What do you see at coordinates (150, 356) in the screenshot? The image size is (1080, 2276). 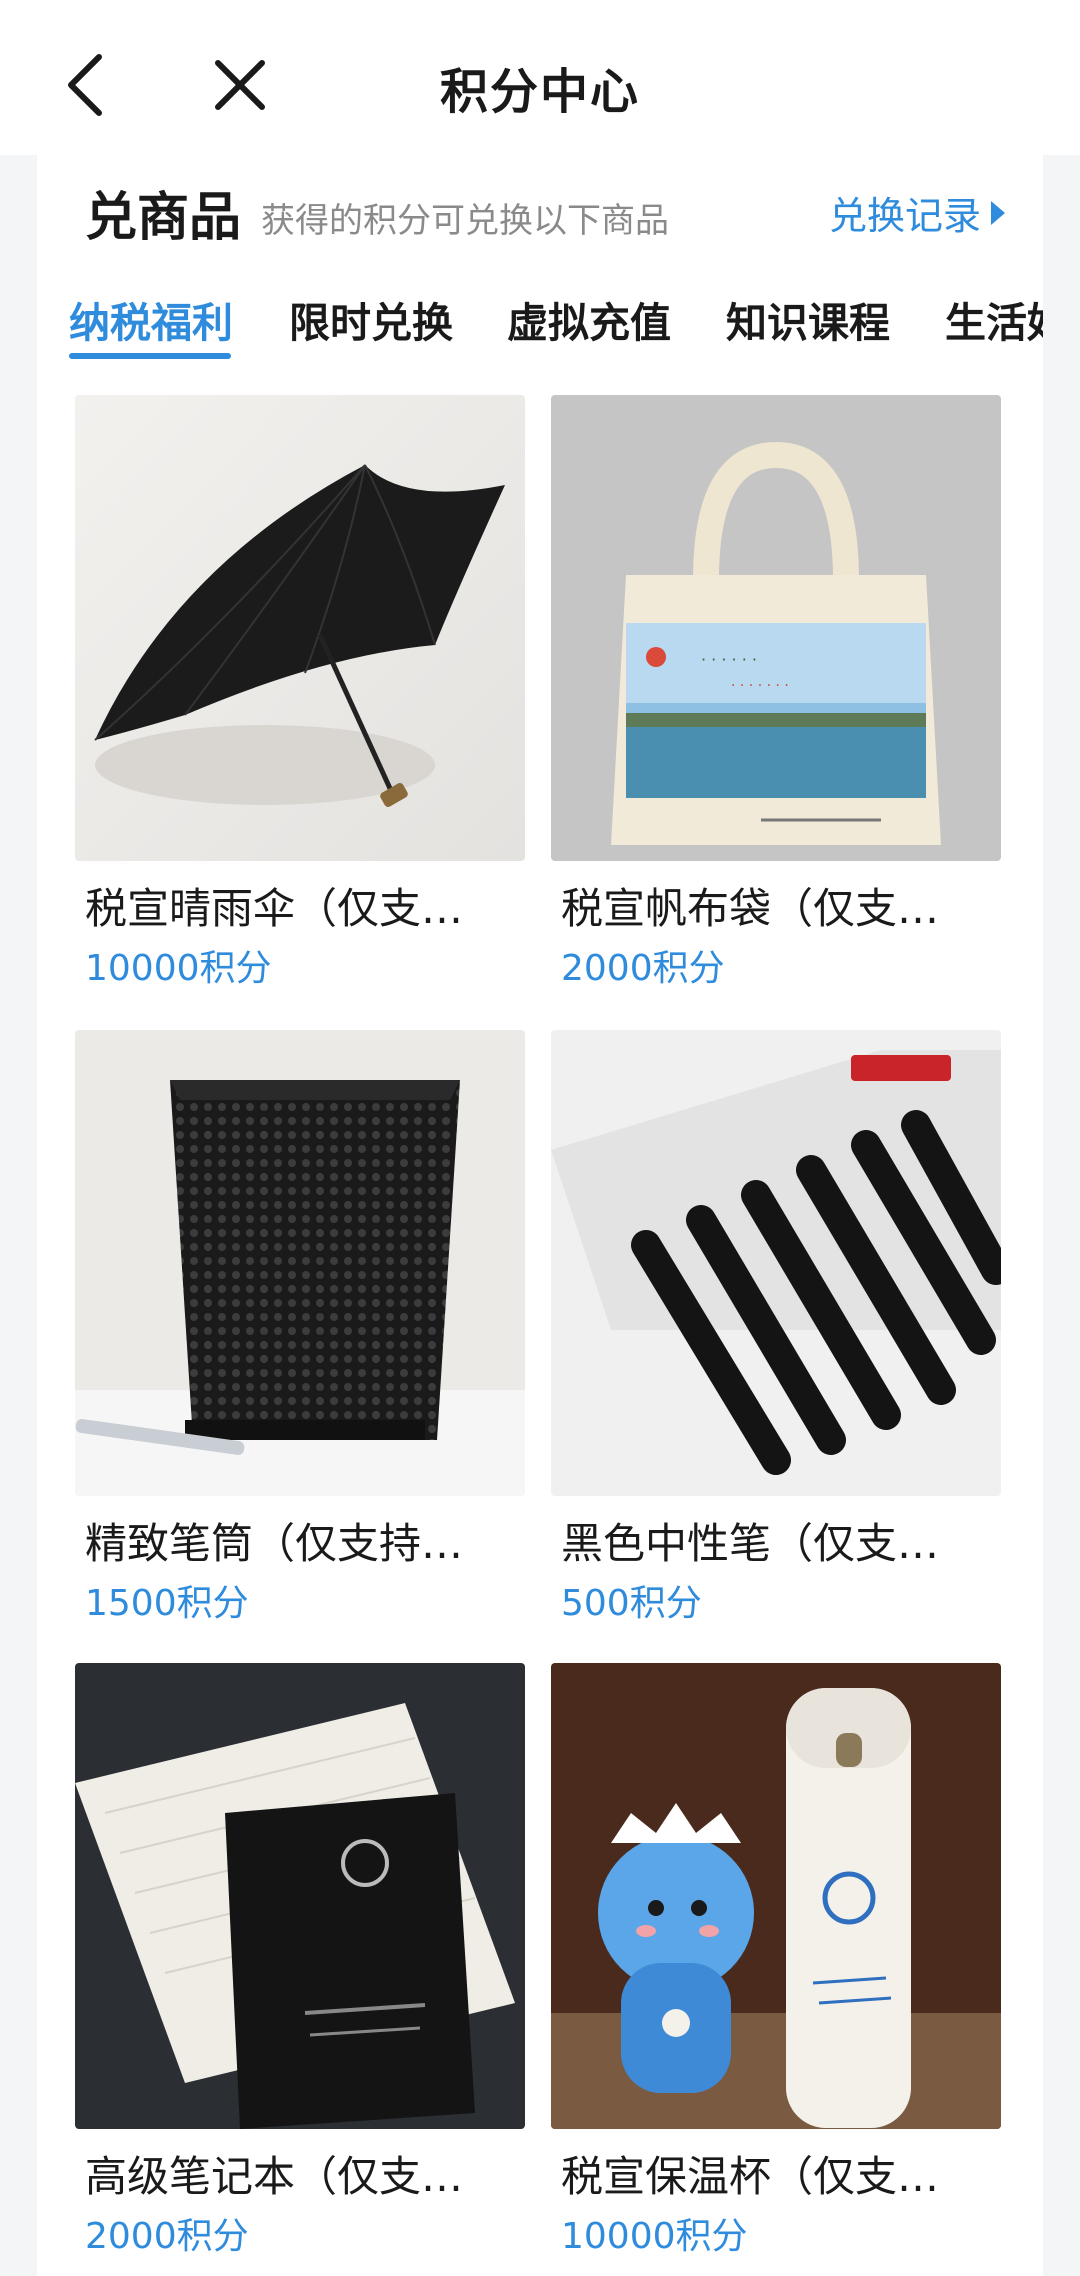 I see `active-tab-indicator` at bounding box center [150, 356].